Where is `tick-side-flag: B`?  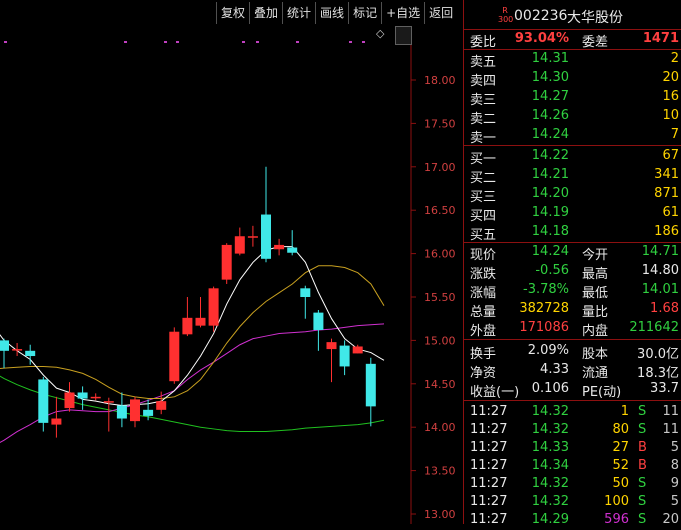 tick-side-flag: B is located at coordinates (642, 447).